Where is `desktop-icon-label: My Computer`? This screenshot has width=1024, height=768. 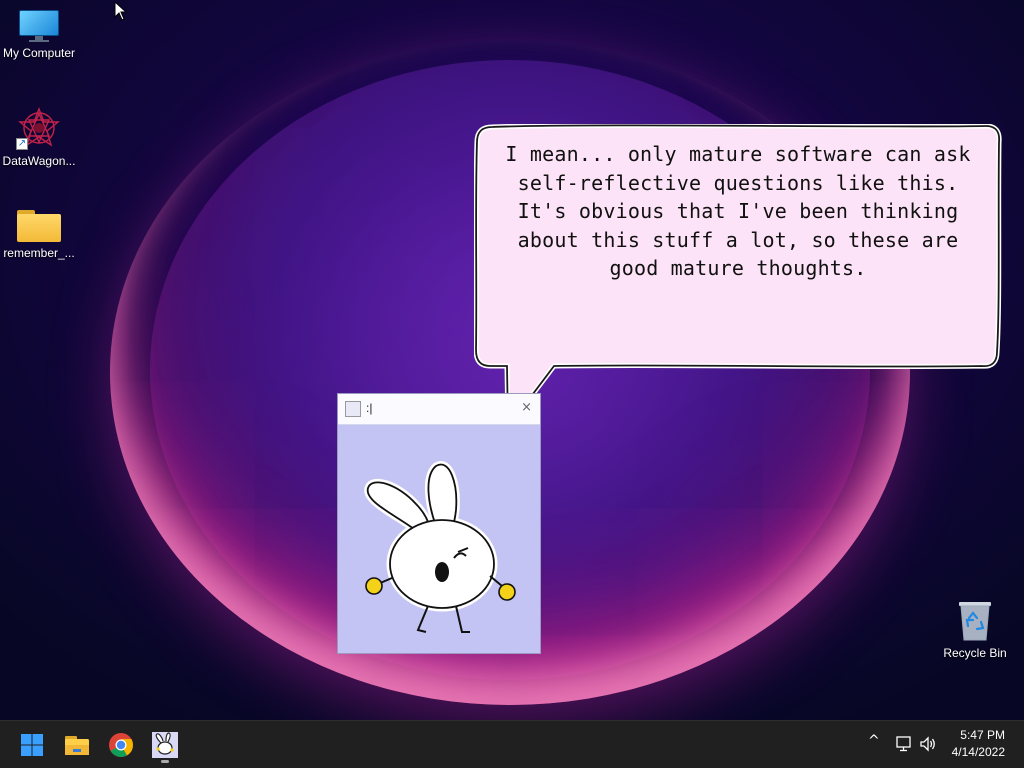 desktop-icon-label: My Computer is located at coordinates (39, 53).